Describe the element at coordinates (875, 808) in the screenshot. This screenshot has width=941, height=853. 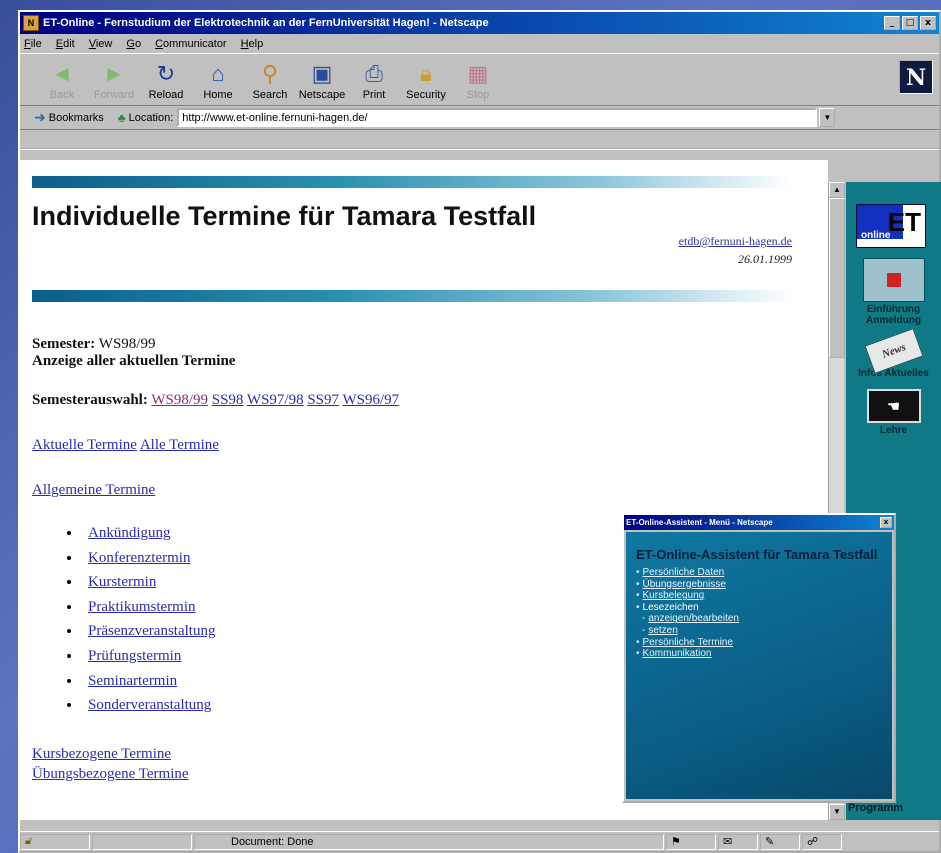
I see `sidebar-item-programm: Programm` at that location.